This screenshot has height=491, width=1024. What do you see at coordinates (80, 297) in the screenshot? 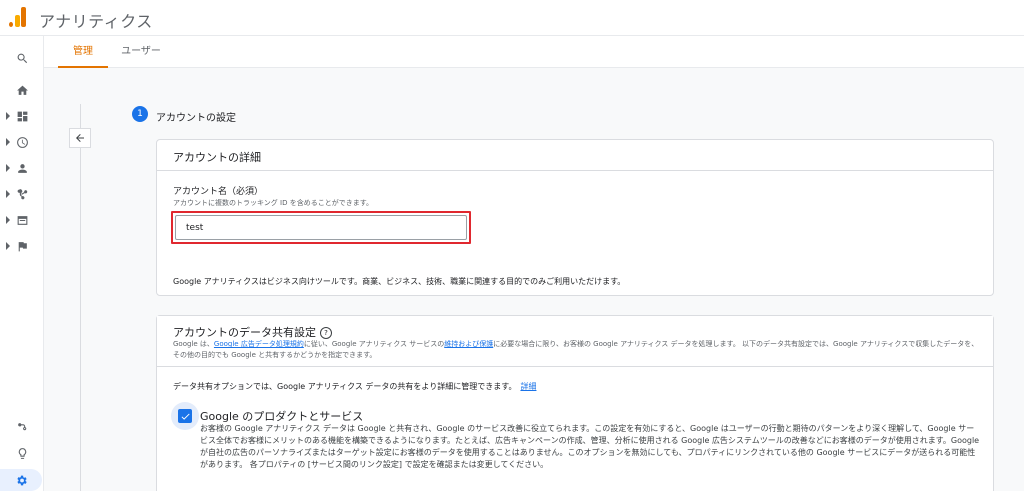
I see `stepper-line` at bounding box center [80, 297].